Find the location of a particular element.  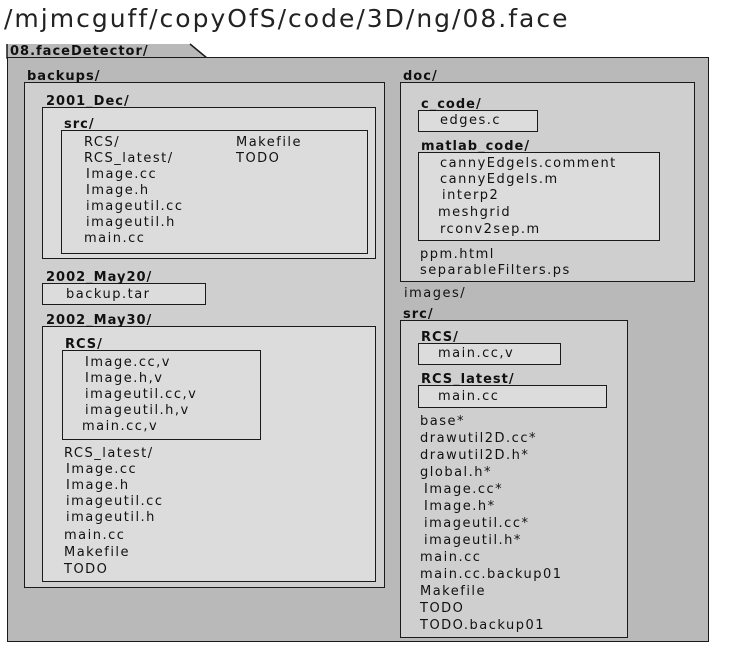

file-interp2: interp2 is located at coordinates (470, 195).